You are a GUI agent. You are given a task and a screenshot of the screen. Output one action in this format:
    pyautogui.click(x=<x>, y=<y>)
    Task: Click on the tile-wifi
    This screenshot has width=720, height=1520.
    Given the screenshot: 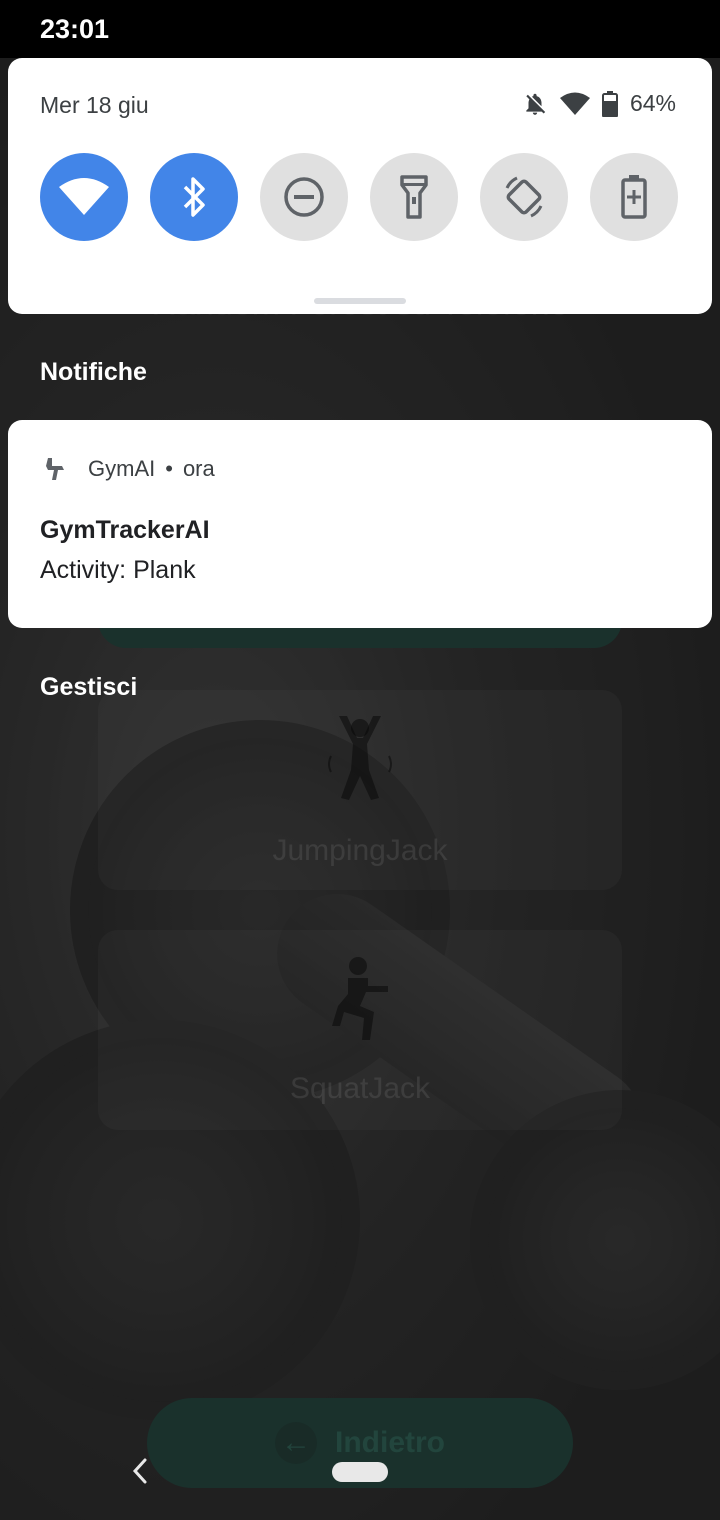 What is the action you would take?
    pyautogui.click(x=84, y=197)
    